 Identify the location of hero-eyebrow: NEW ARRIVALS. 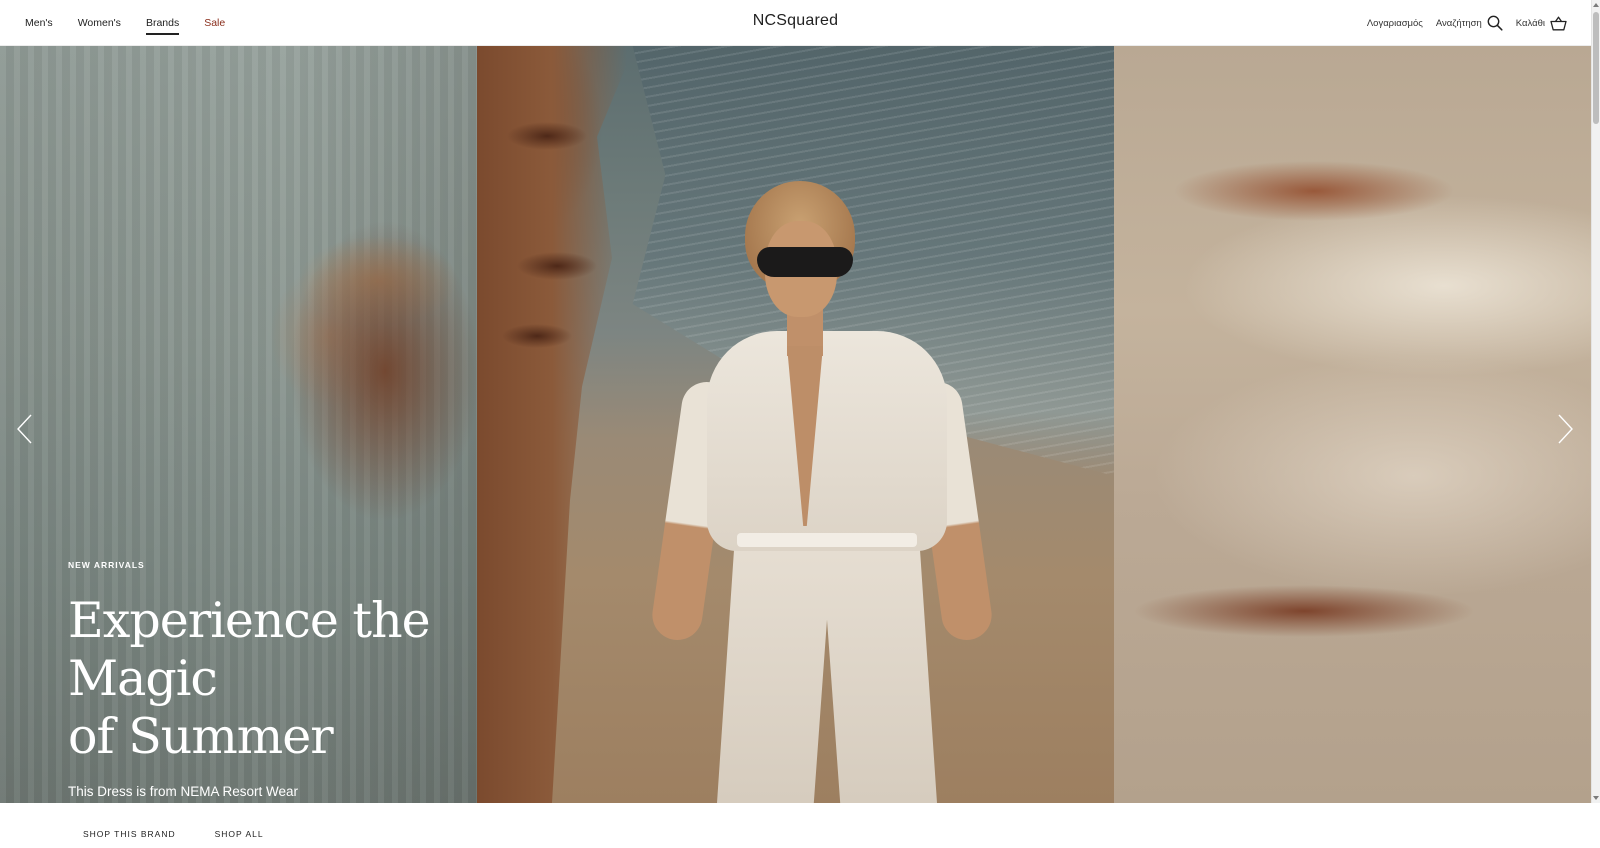
(106, 565).